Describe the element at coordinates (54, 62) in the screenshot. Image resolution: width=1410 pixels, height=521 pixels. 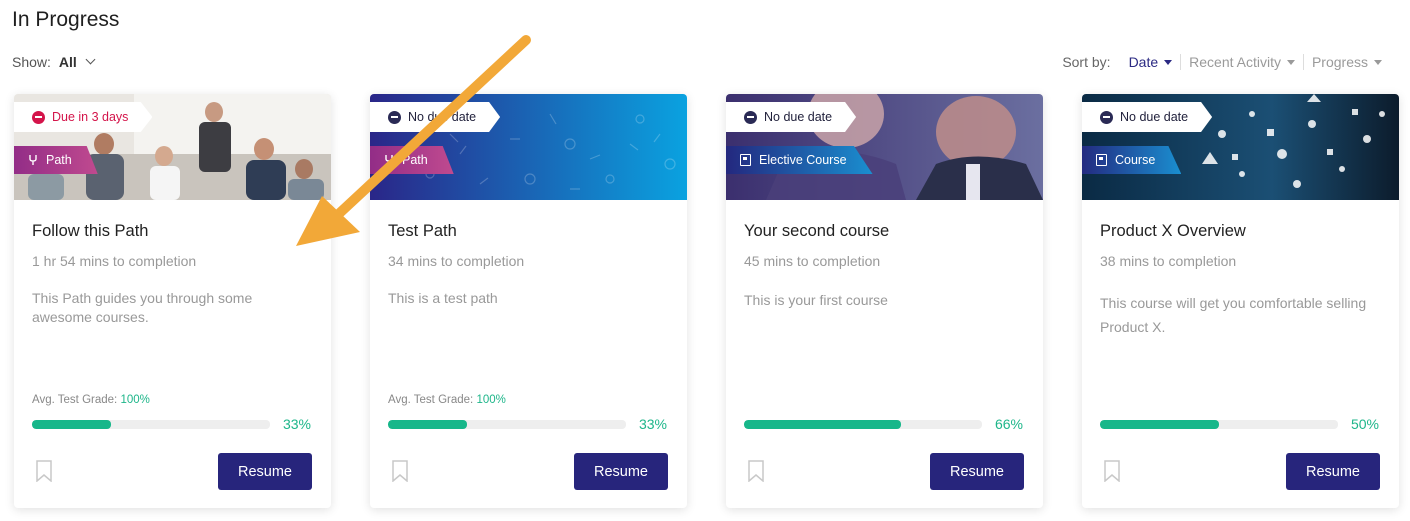
I see `show-filter: Show: All` at that location.